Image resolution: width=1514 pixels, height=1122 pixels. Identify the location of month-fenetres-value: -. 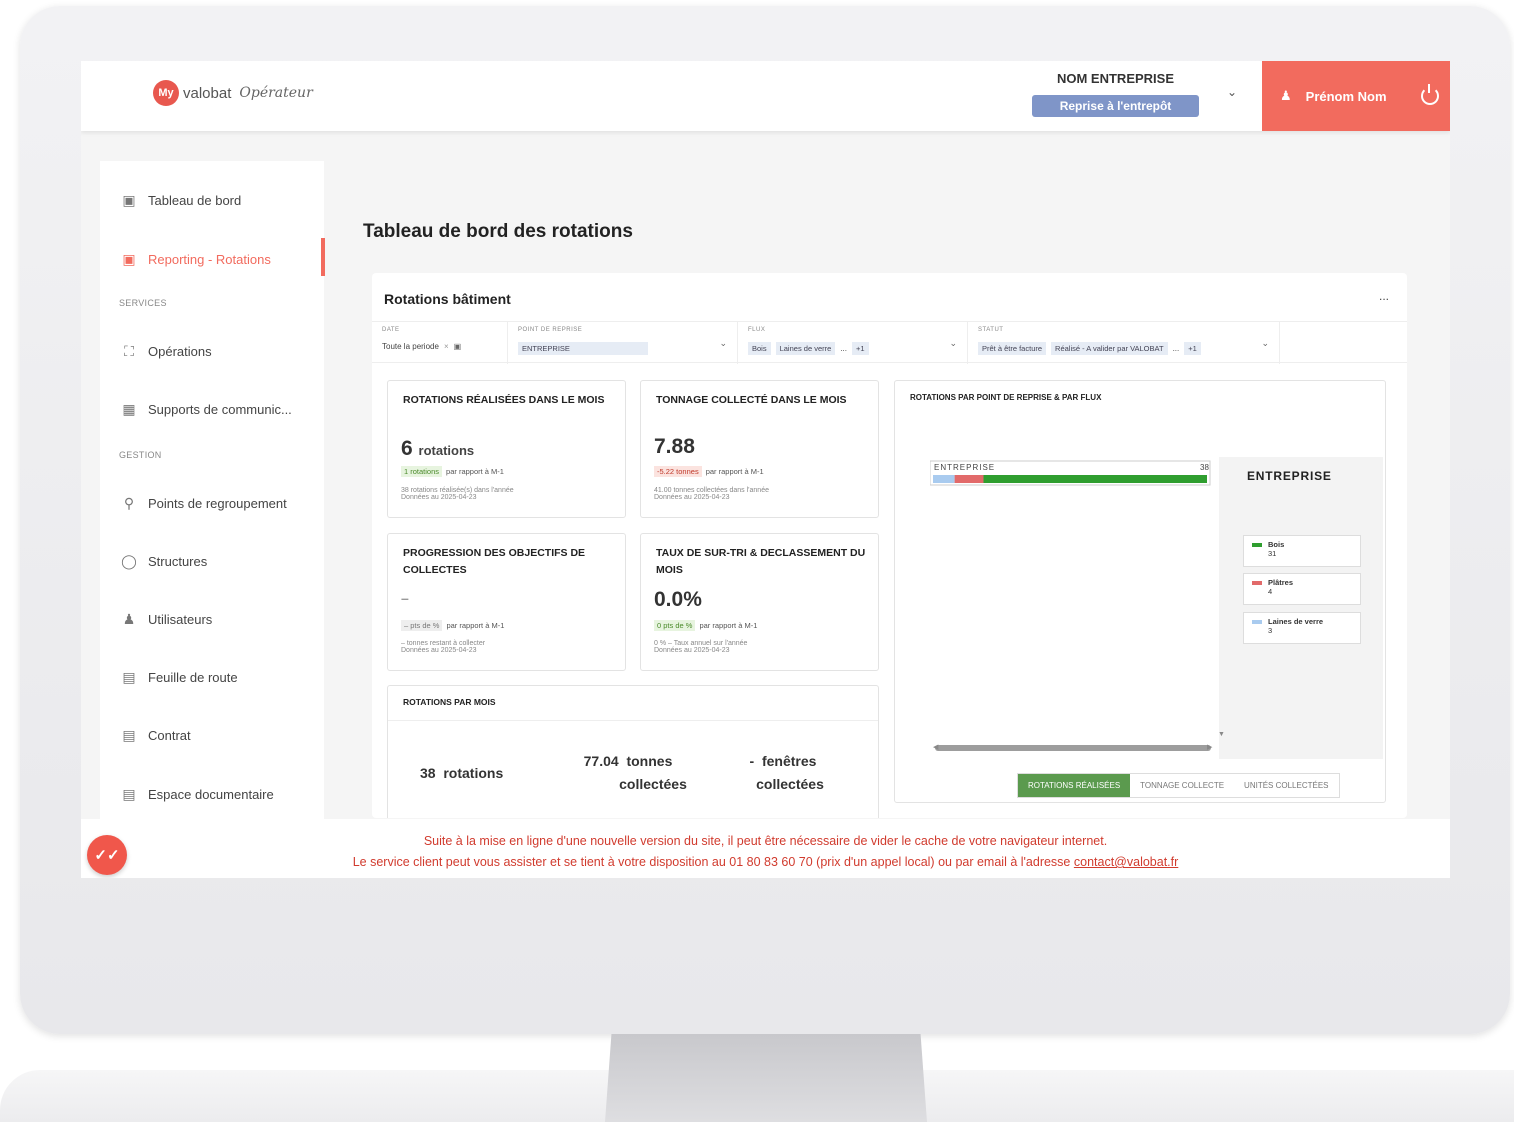
(752, 761).